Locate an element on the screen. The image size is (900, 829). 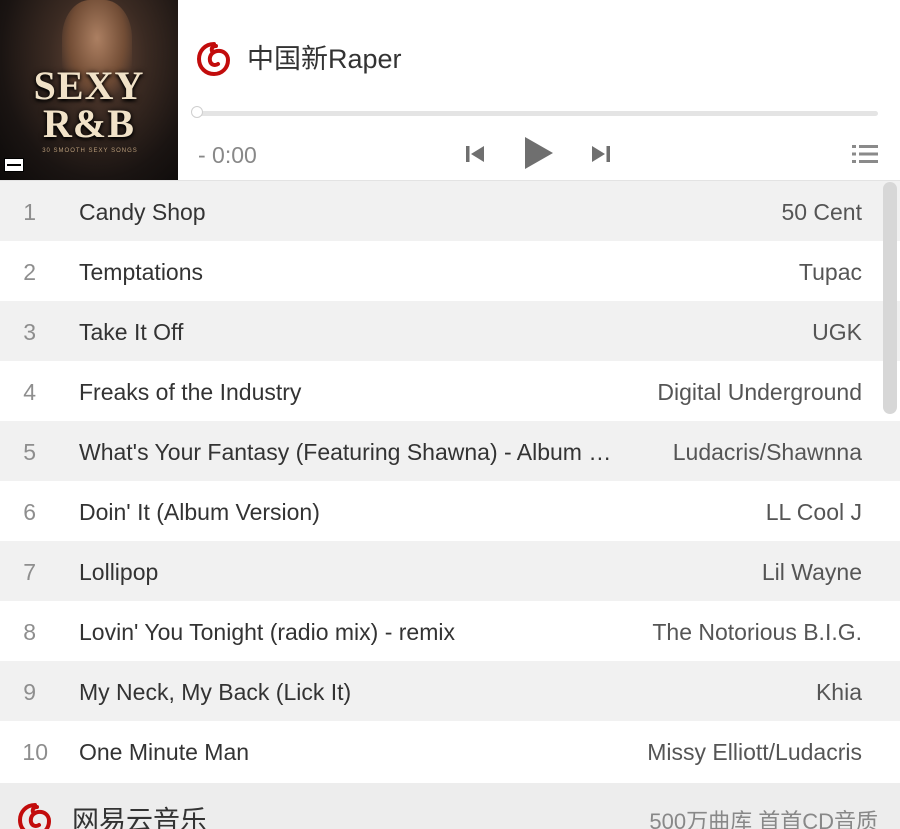
track-artist: Ludacris/Shawnna is located at coordinates (767, 452).